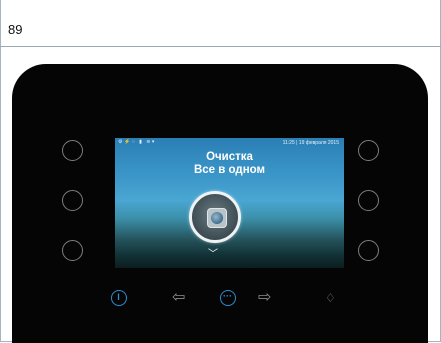 The width and height of the screenshot is (441, 343). What do you see at coordinates (15, 29) in the screenshot?
I see `page-number: 89` at bounding box center [15, 29].